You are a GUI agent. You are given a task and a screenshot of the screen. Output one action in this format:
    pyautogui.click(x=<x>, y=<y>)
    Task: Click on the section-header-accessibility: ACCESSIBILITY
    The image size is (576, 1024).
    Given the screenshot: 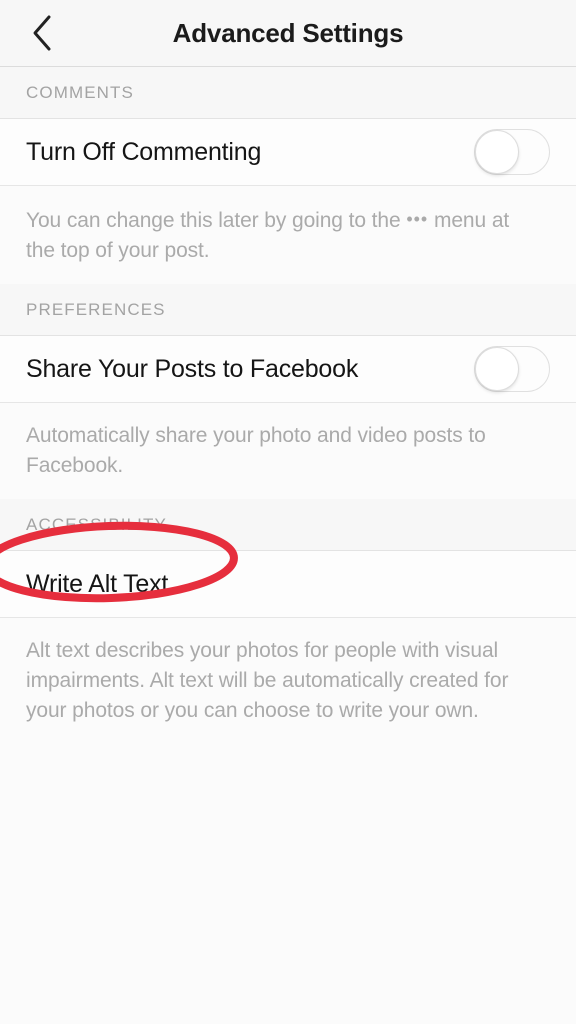 What is the action you would take?
    pyautogui.click(x=288, y=525)
    